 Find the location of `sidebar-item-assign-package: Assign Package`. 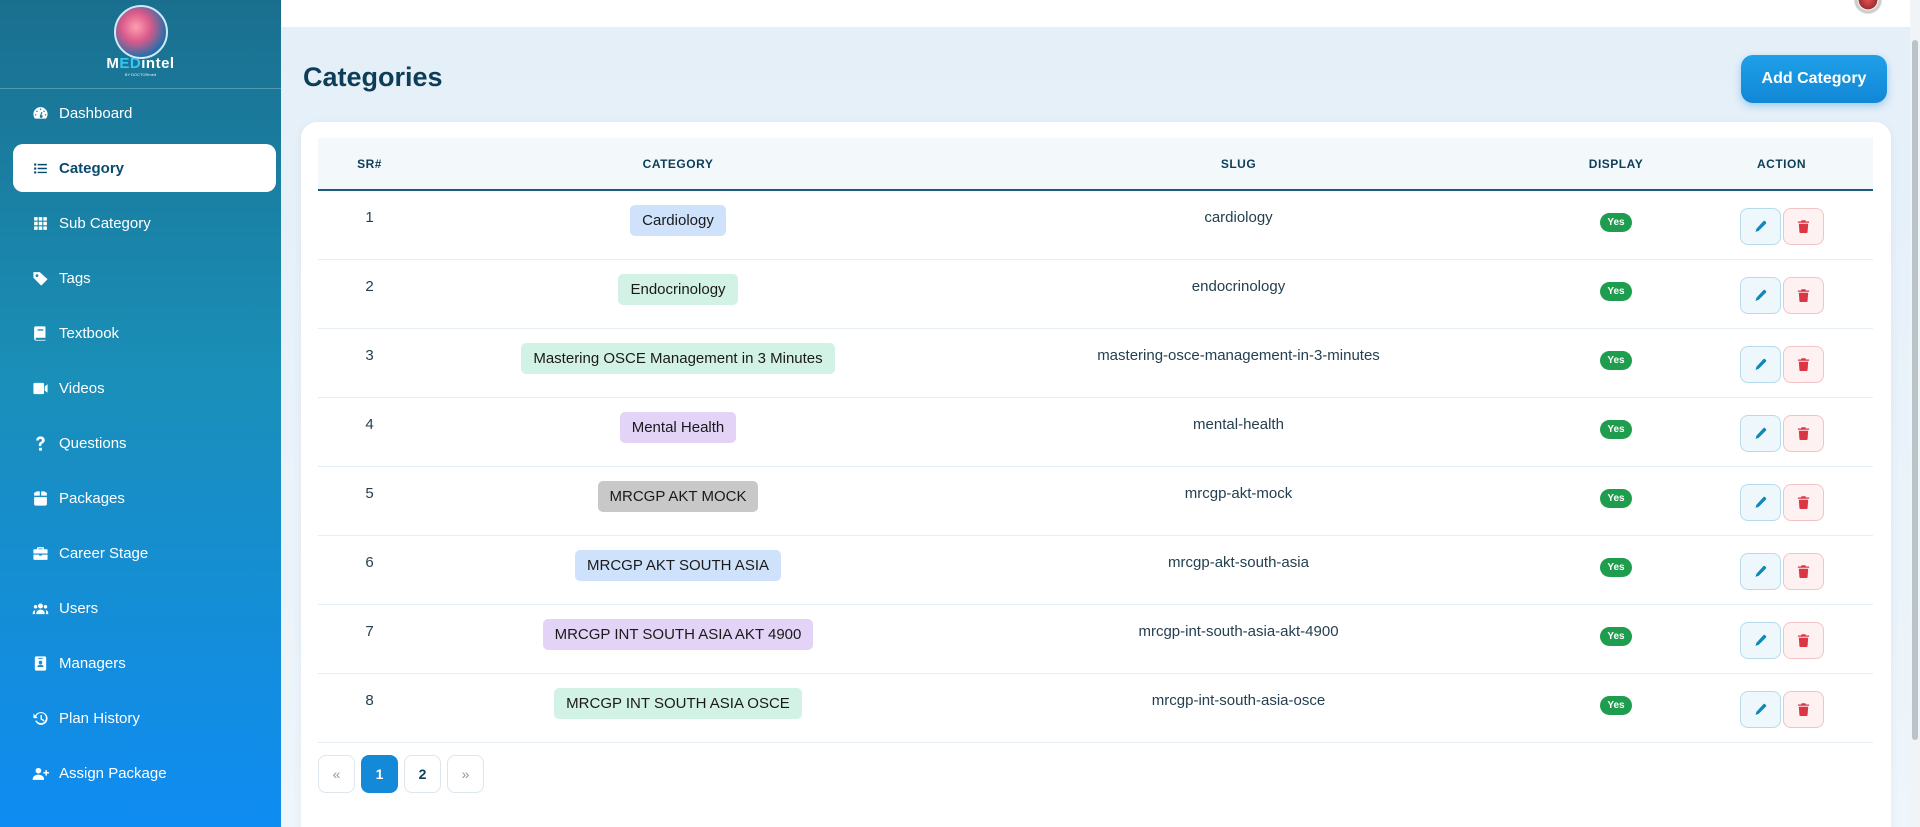

sidebar-item-assign-package: Assign Package is located at coordinates (144, 773).